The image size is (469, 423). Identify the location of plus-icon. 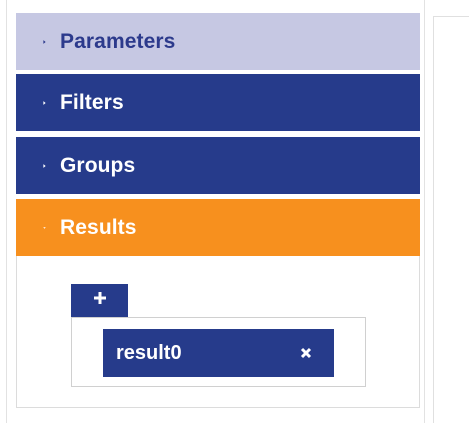
(100, 300).